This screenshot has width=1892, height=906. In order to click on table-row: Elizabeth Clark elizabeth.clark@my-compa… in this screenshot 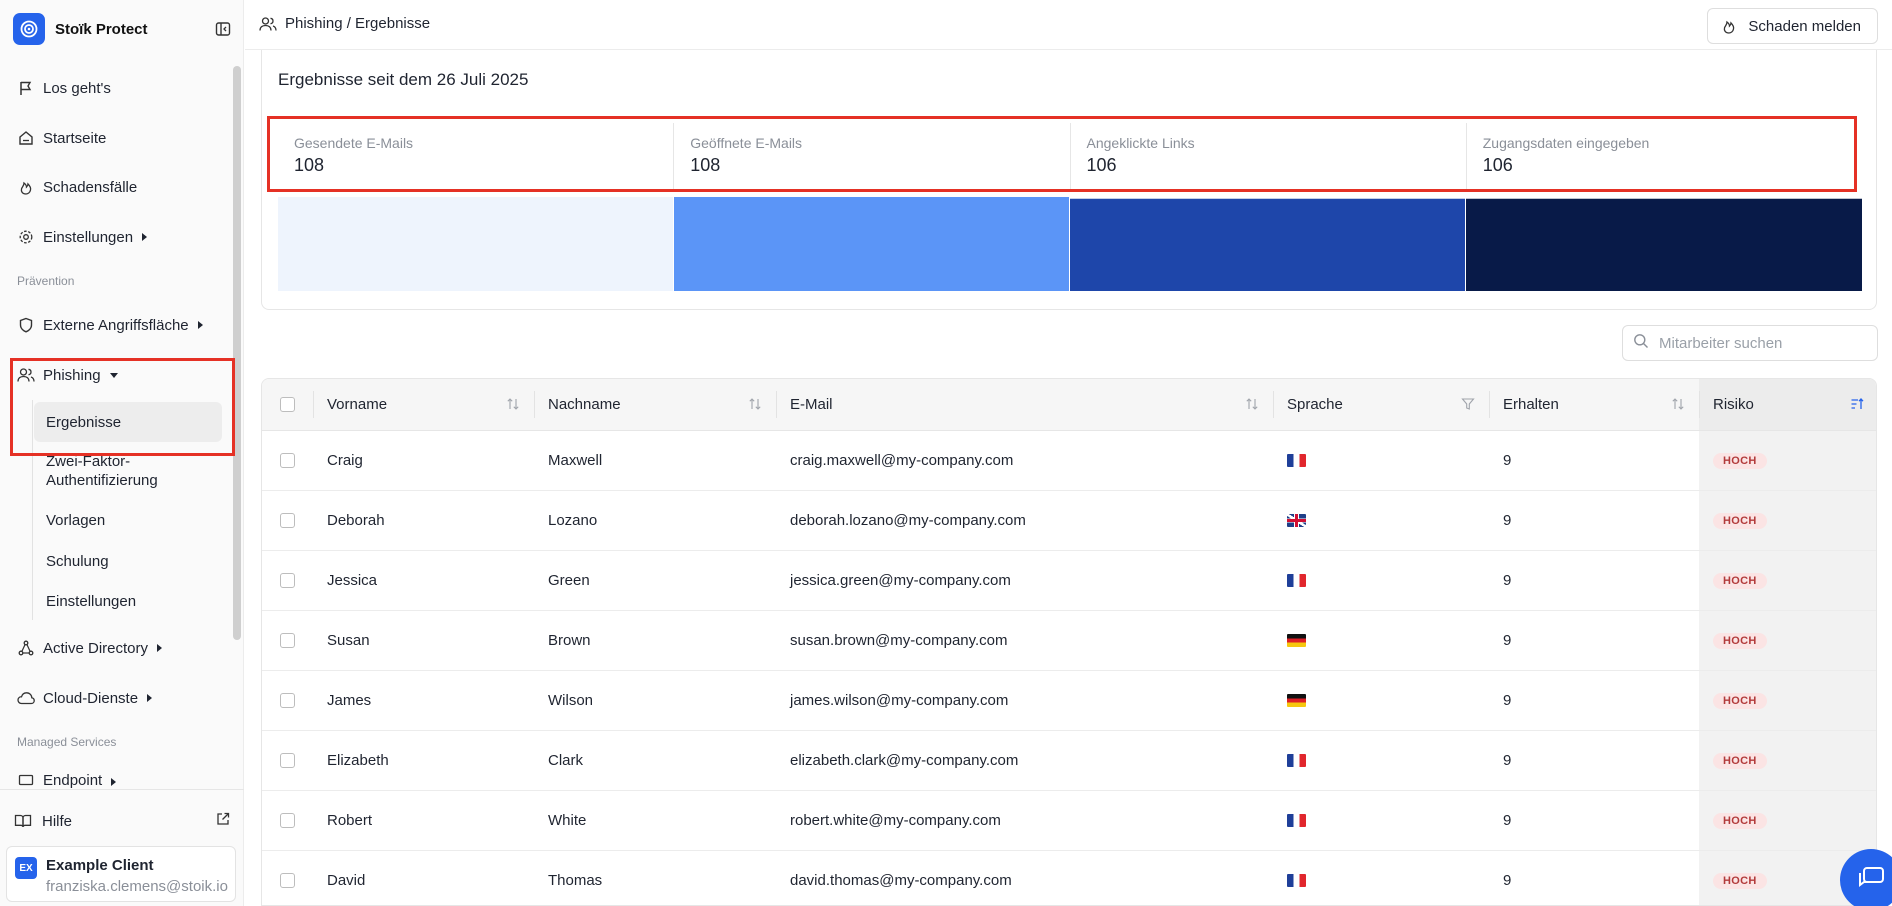, I will do `click(1069, 760)`.